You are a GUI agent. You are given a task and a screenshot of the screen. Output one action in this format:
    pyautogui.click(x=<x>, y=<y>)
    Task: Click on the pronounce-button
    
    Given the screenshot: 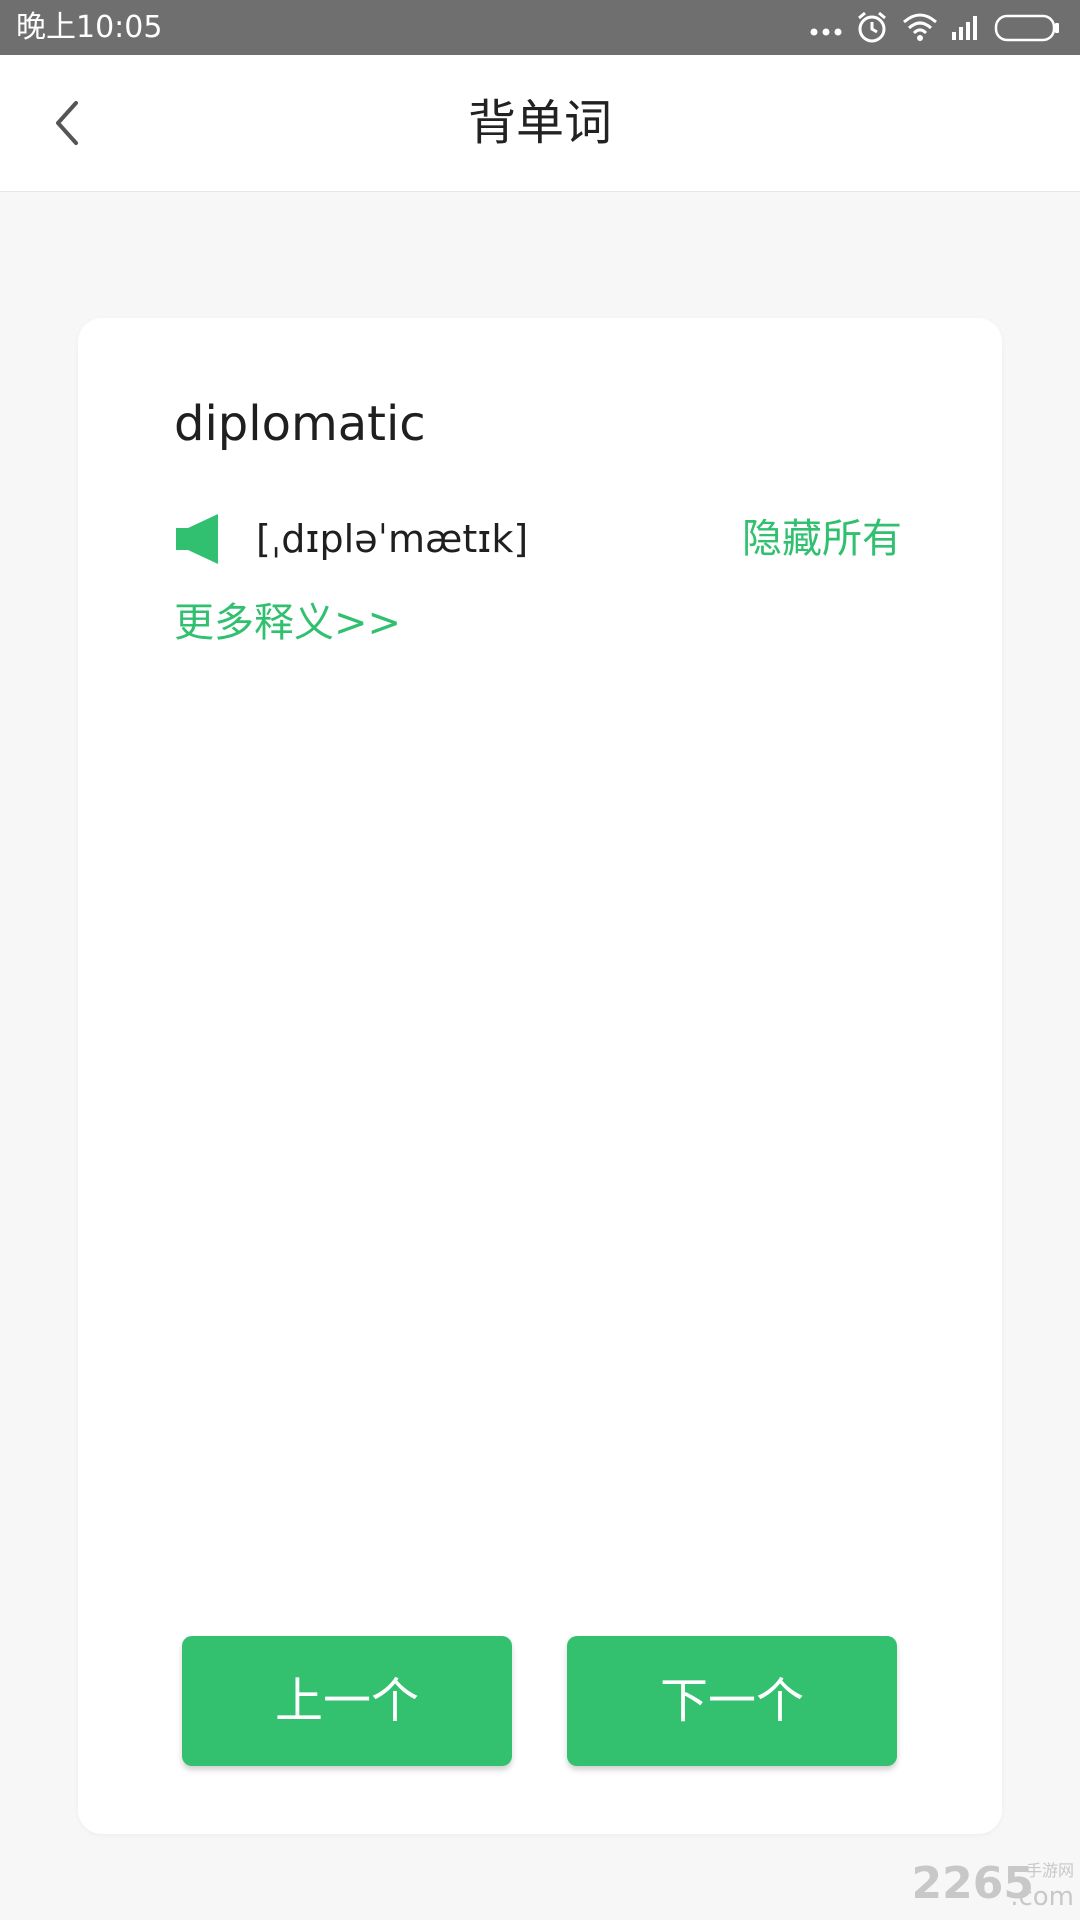 What is the action you would take?
    pyautogui.click(x=198, y=539)
    